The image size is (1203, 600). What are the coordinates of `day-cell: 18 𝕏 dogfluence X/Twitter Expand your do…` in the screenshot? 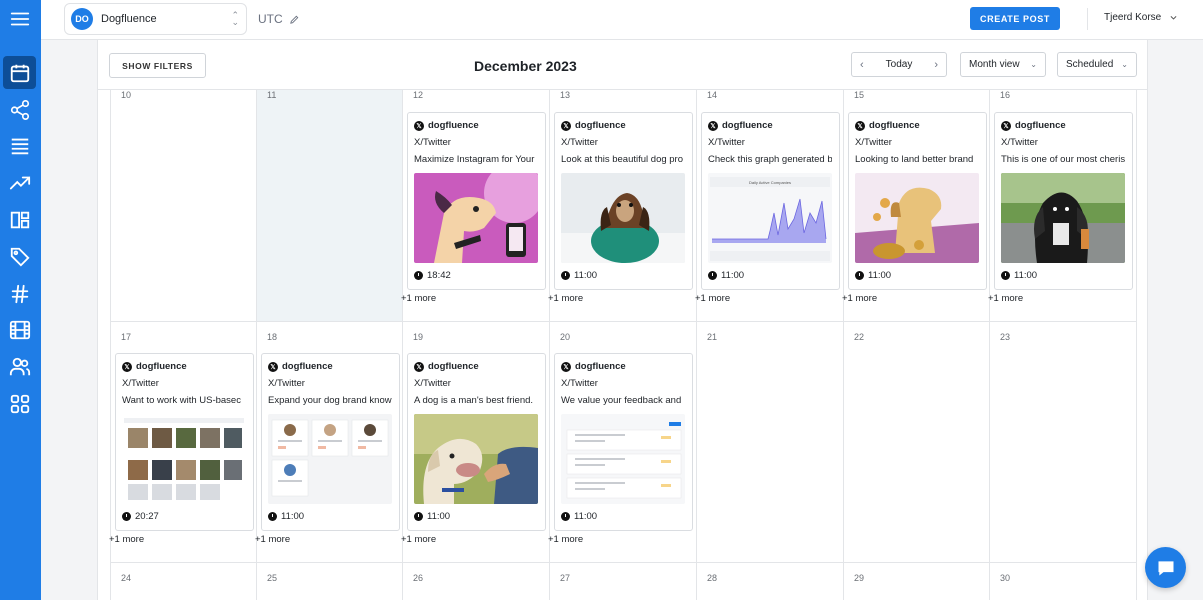 It's located at (329, 442).